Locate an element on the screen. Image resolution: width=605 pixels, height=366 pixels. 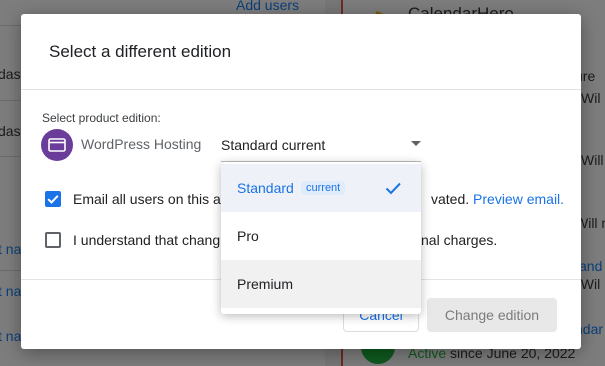
current-badge: current is located at coordinates (323, 188).